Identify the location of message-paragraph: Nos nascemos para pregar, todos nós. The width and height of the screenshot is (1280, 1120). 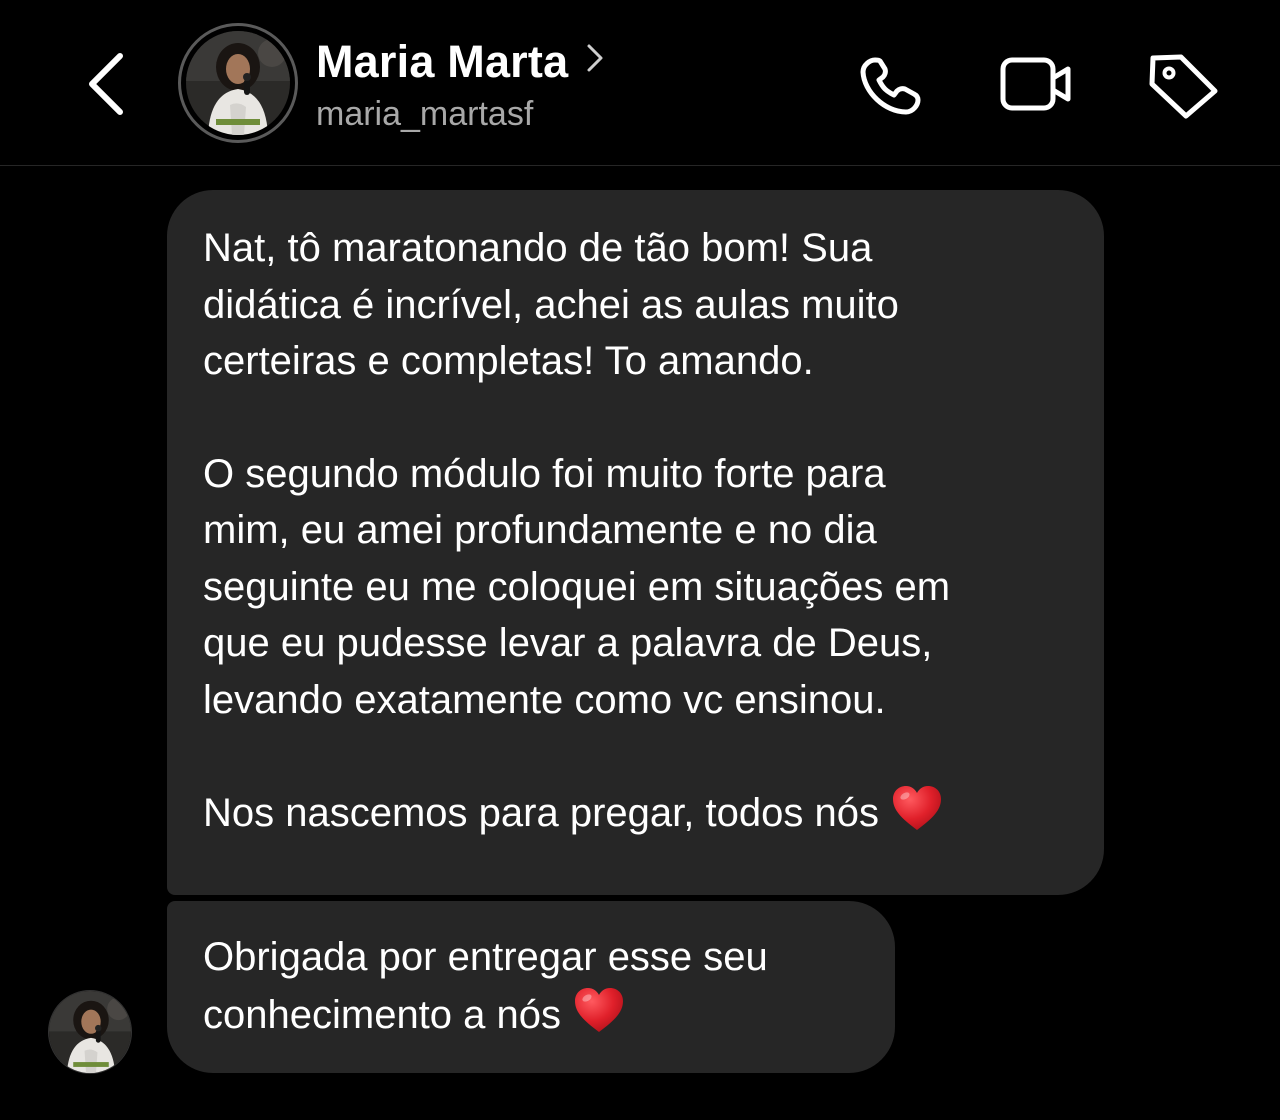
(635, 813).